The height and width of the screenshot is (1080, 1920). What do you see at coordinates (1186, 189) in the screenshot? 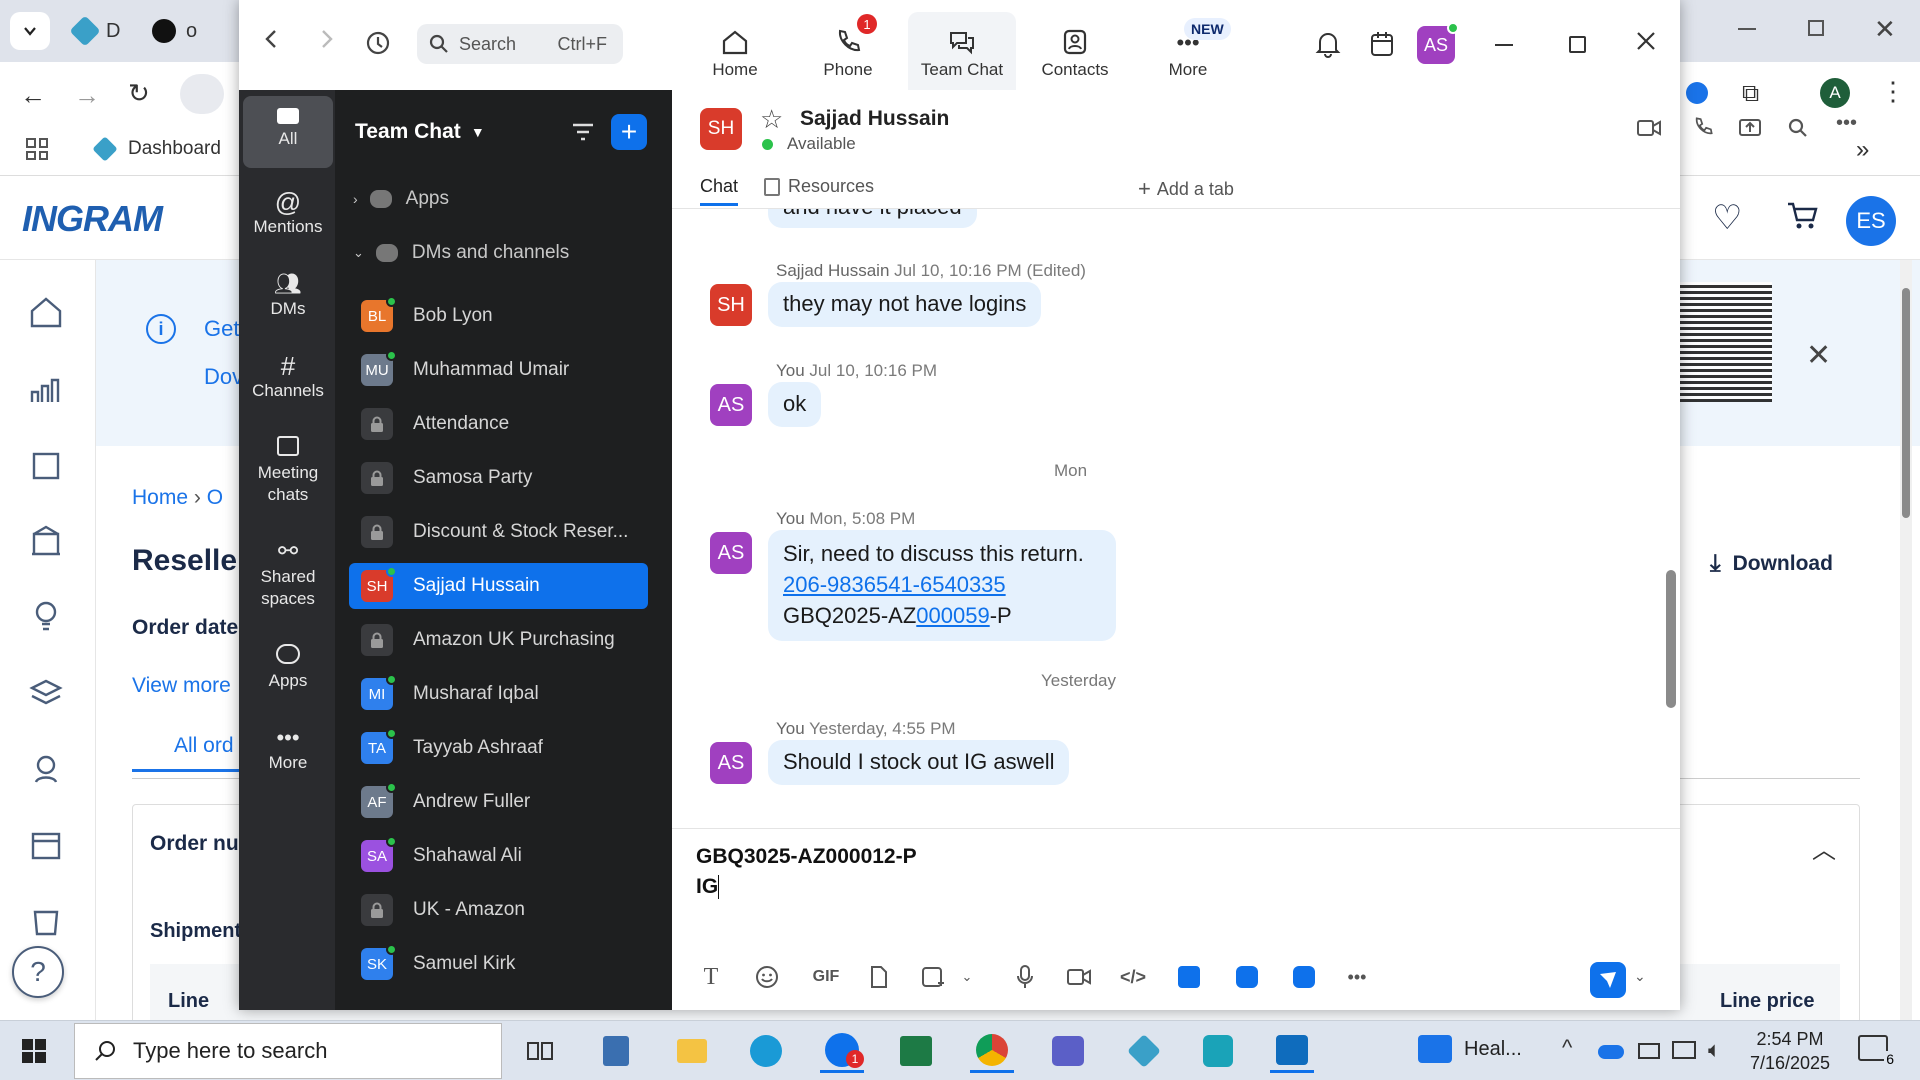
I see `tab-add: + Add a tab` at bounding box center [1186, 189].